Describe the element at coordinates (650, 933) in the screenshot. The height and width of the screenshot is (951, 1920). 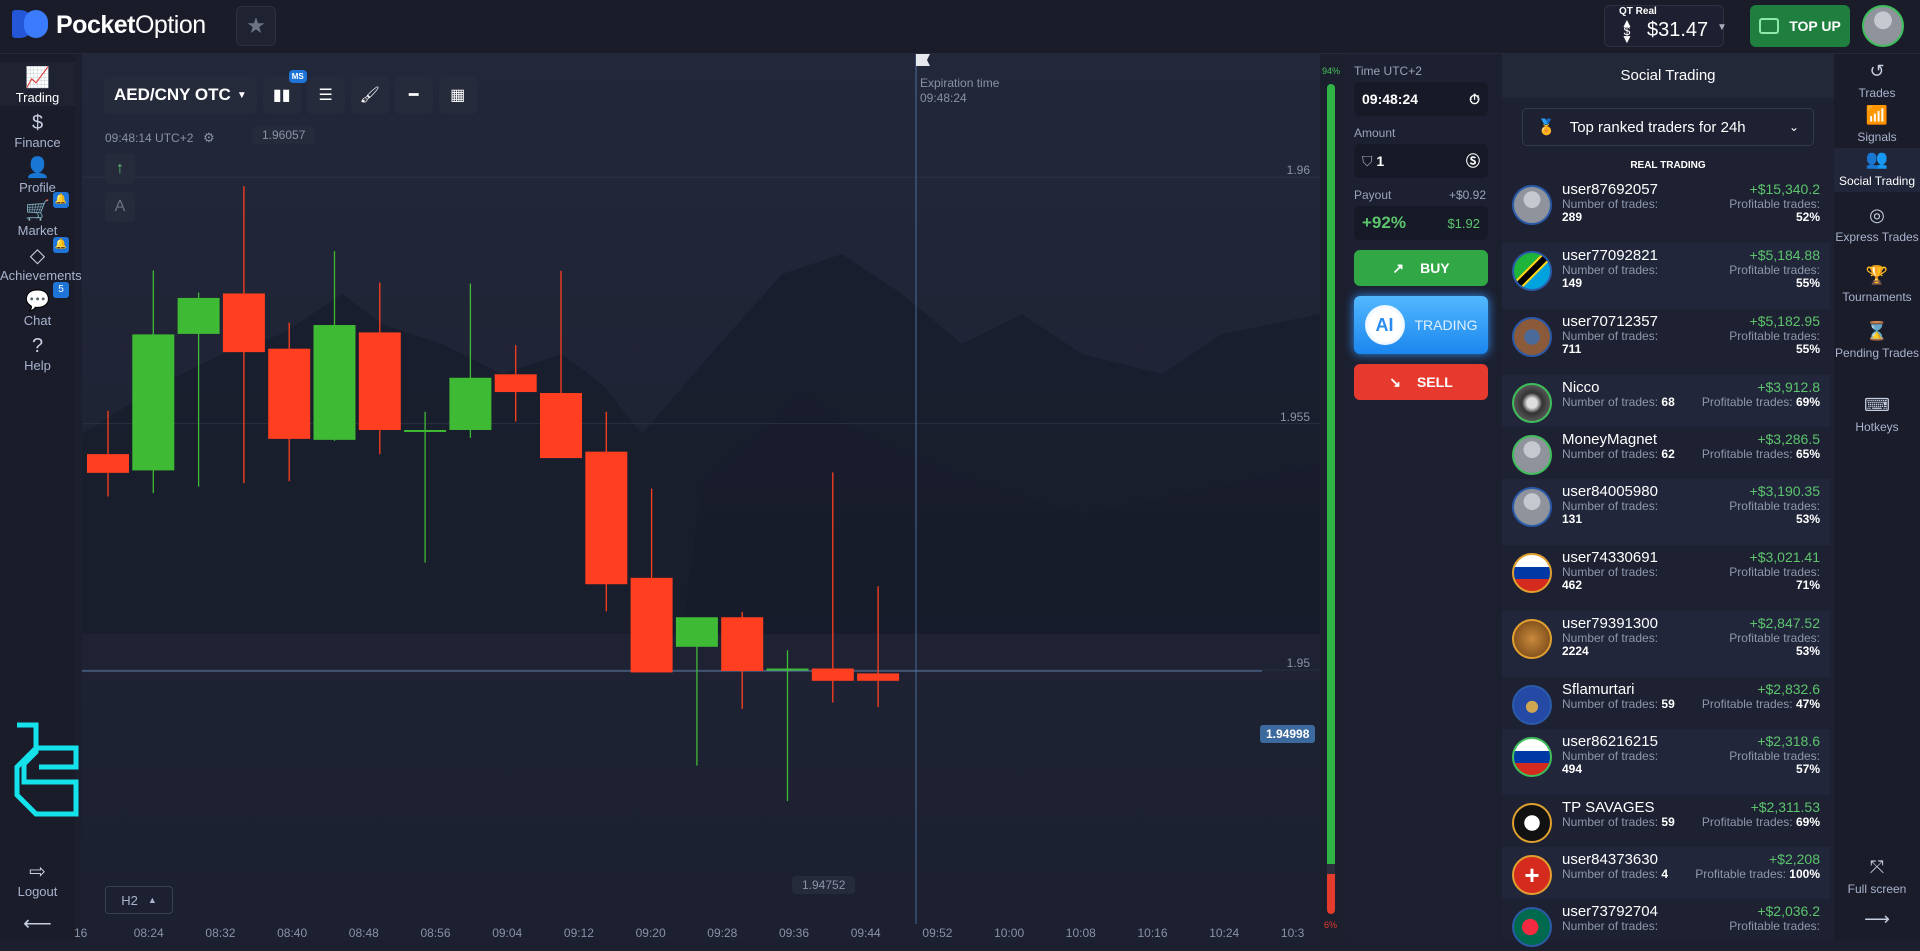
I see `x-axis-tick: 09:20` at that location.